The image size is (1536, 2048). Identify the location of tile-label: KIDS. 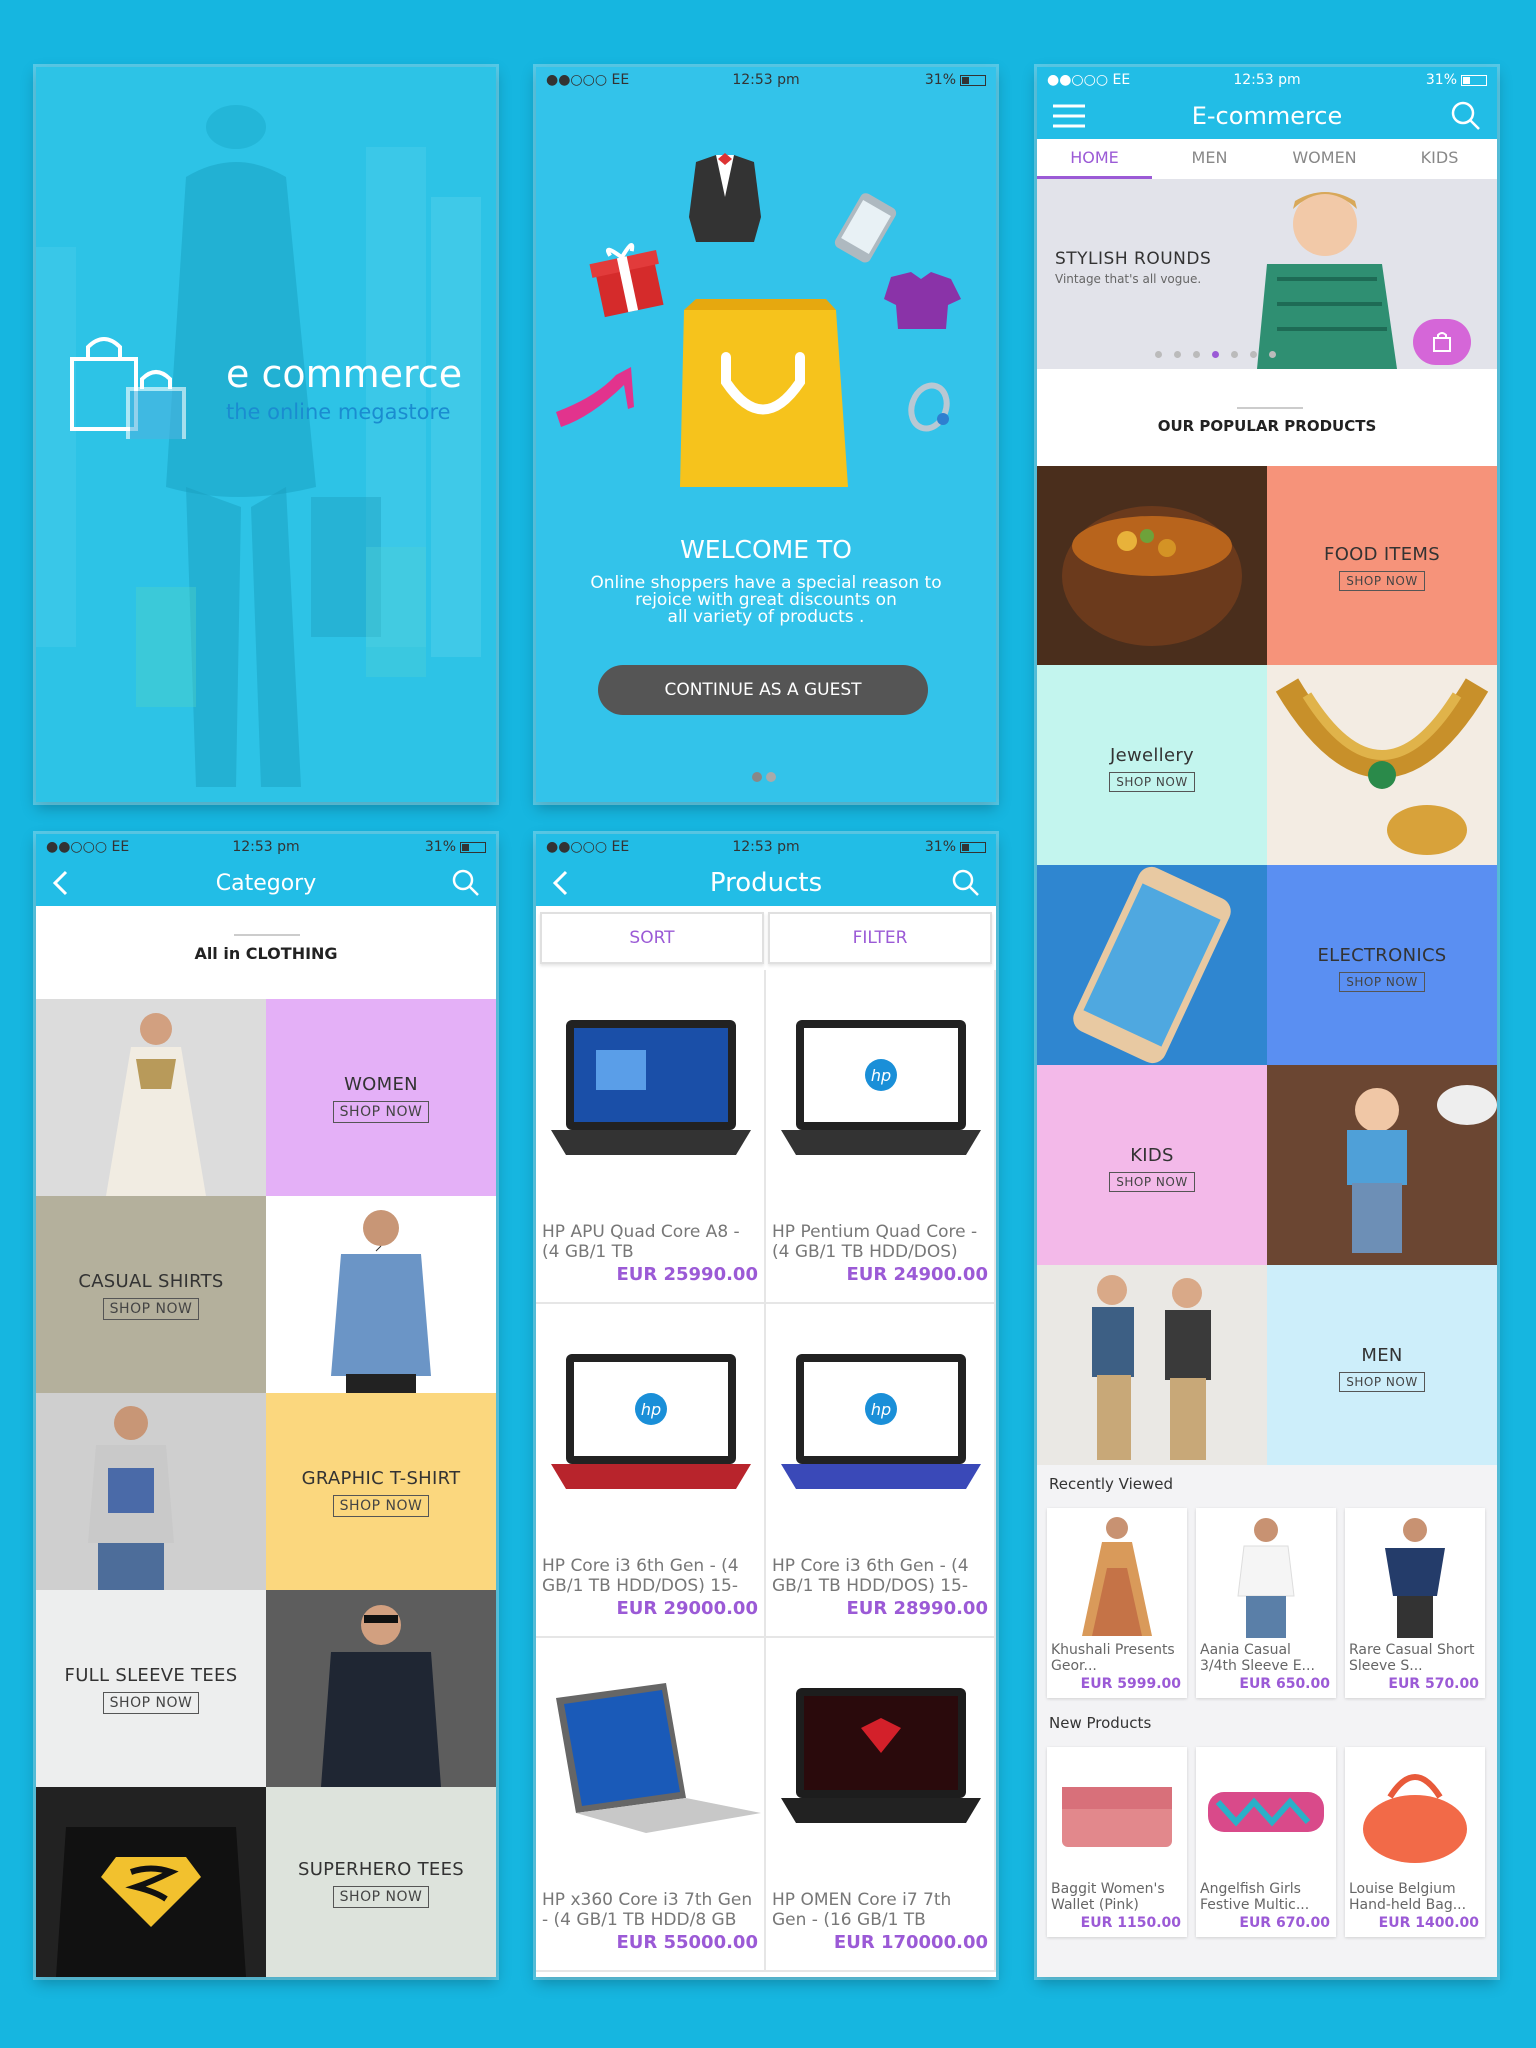
(1152, 1155).